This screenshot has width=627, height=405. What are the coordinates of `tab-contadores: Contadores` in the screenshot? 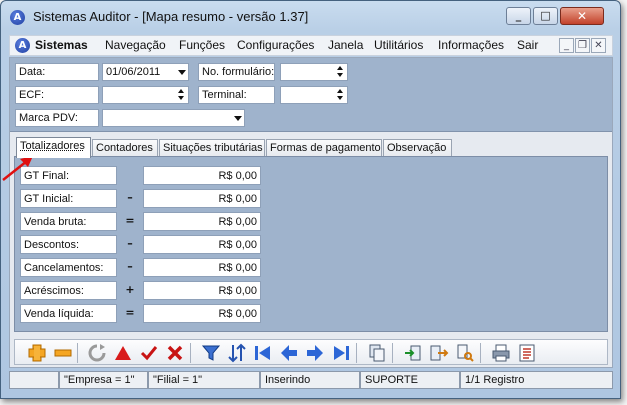 It's located at (125, 148).